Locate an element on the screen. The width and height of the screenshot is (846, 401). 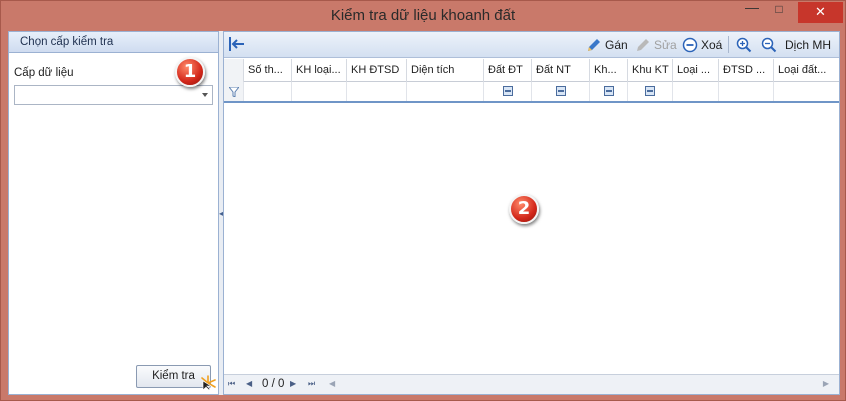
left-panel-header: Chọn cấp kiểm tra is located at coordinates (113, 42).